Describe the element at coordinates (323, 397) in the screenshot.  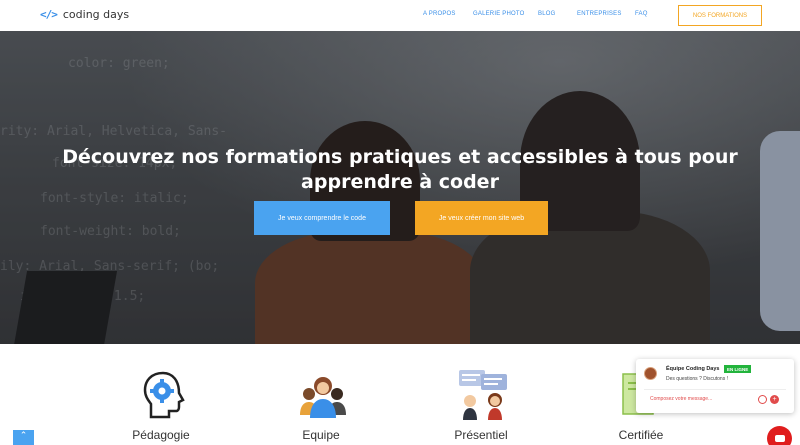
I see `team-icon` at that location.